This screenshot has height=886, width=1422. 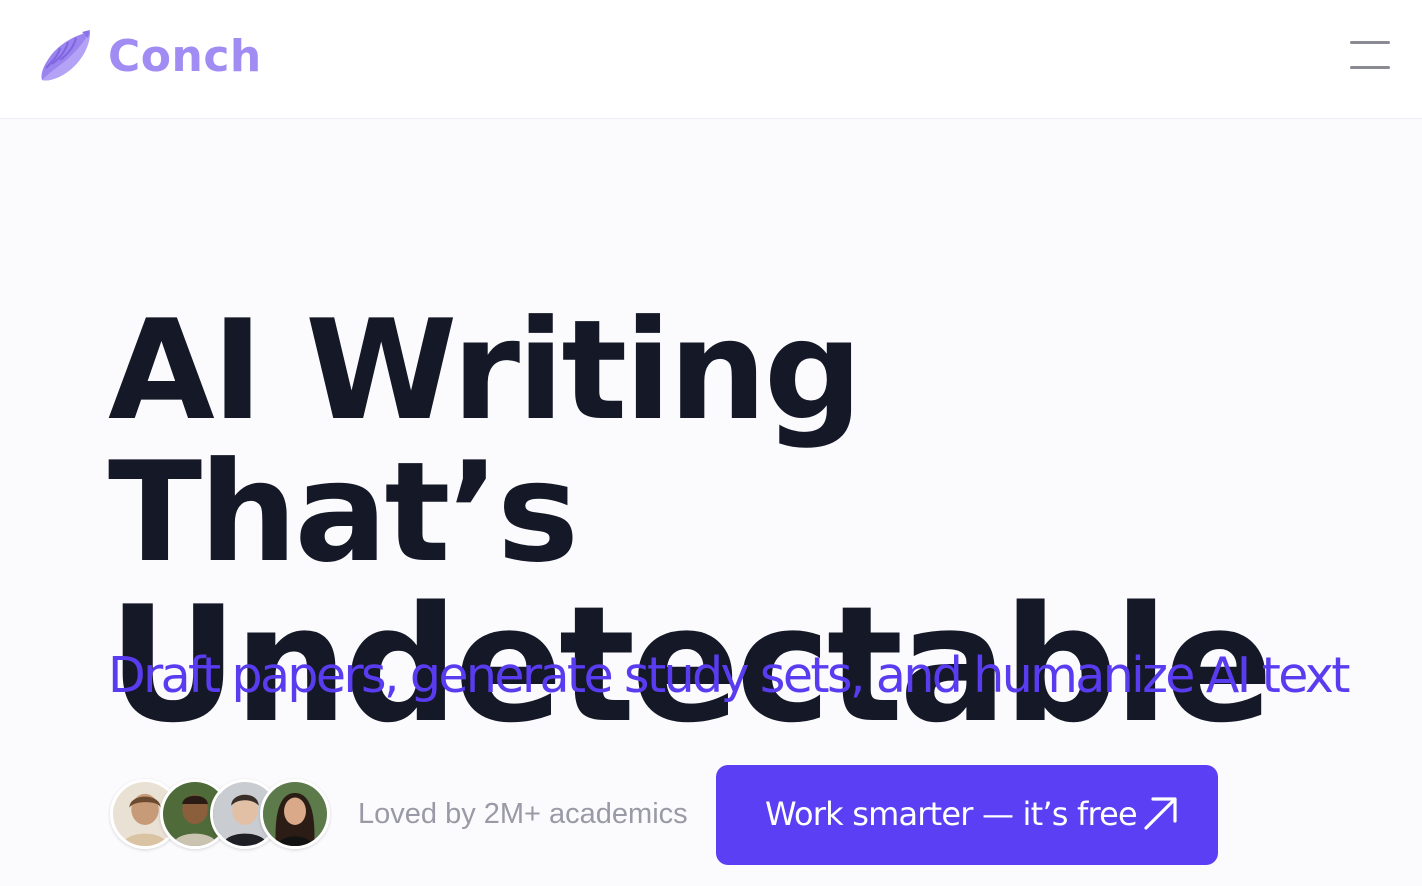 What do you see at coordinates (523, 814) in the screenshot?
I see `social-proof-text: Loved by 2M+ academics` at bounding box center [523, 814].